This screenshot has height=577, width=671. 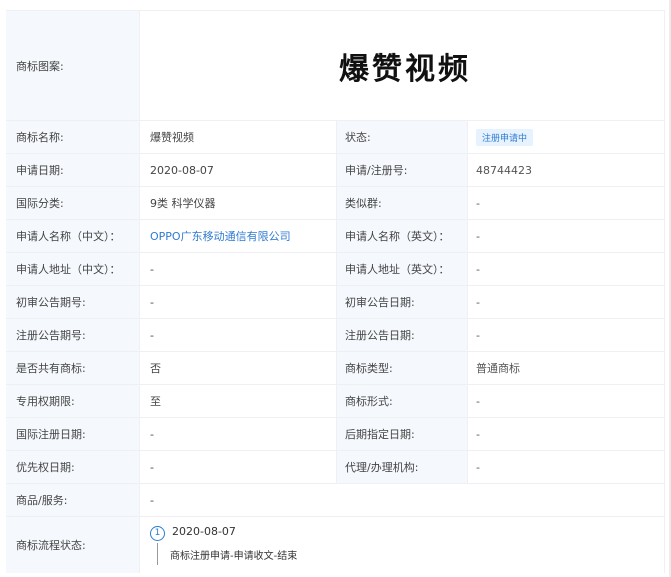 What do you see at coordinates (72, 335) in the screenshot?
I see `registration-announcement-number-label: 注册公告期号:` at bounding box center [72, 335].